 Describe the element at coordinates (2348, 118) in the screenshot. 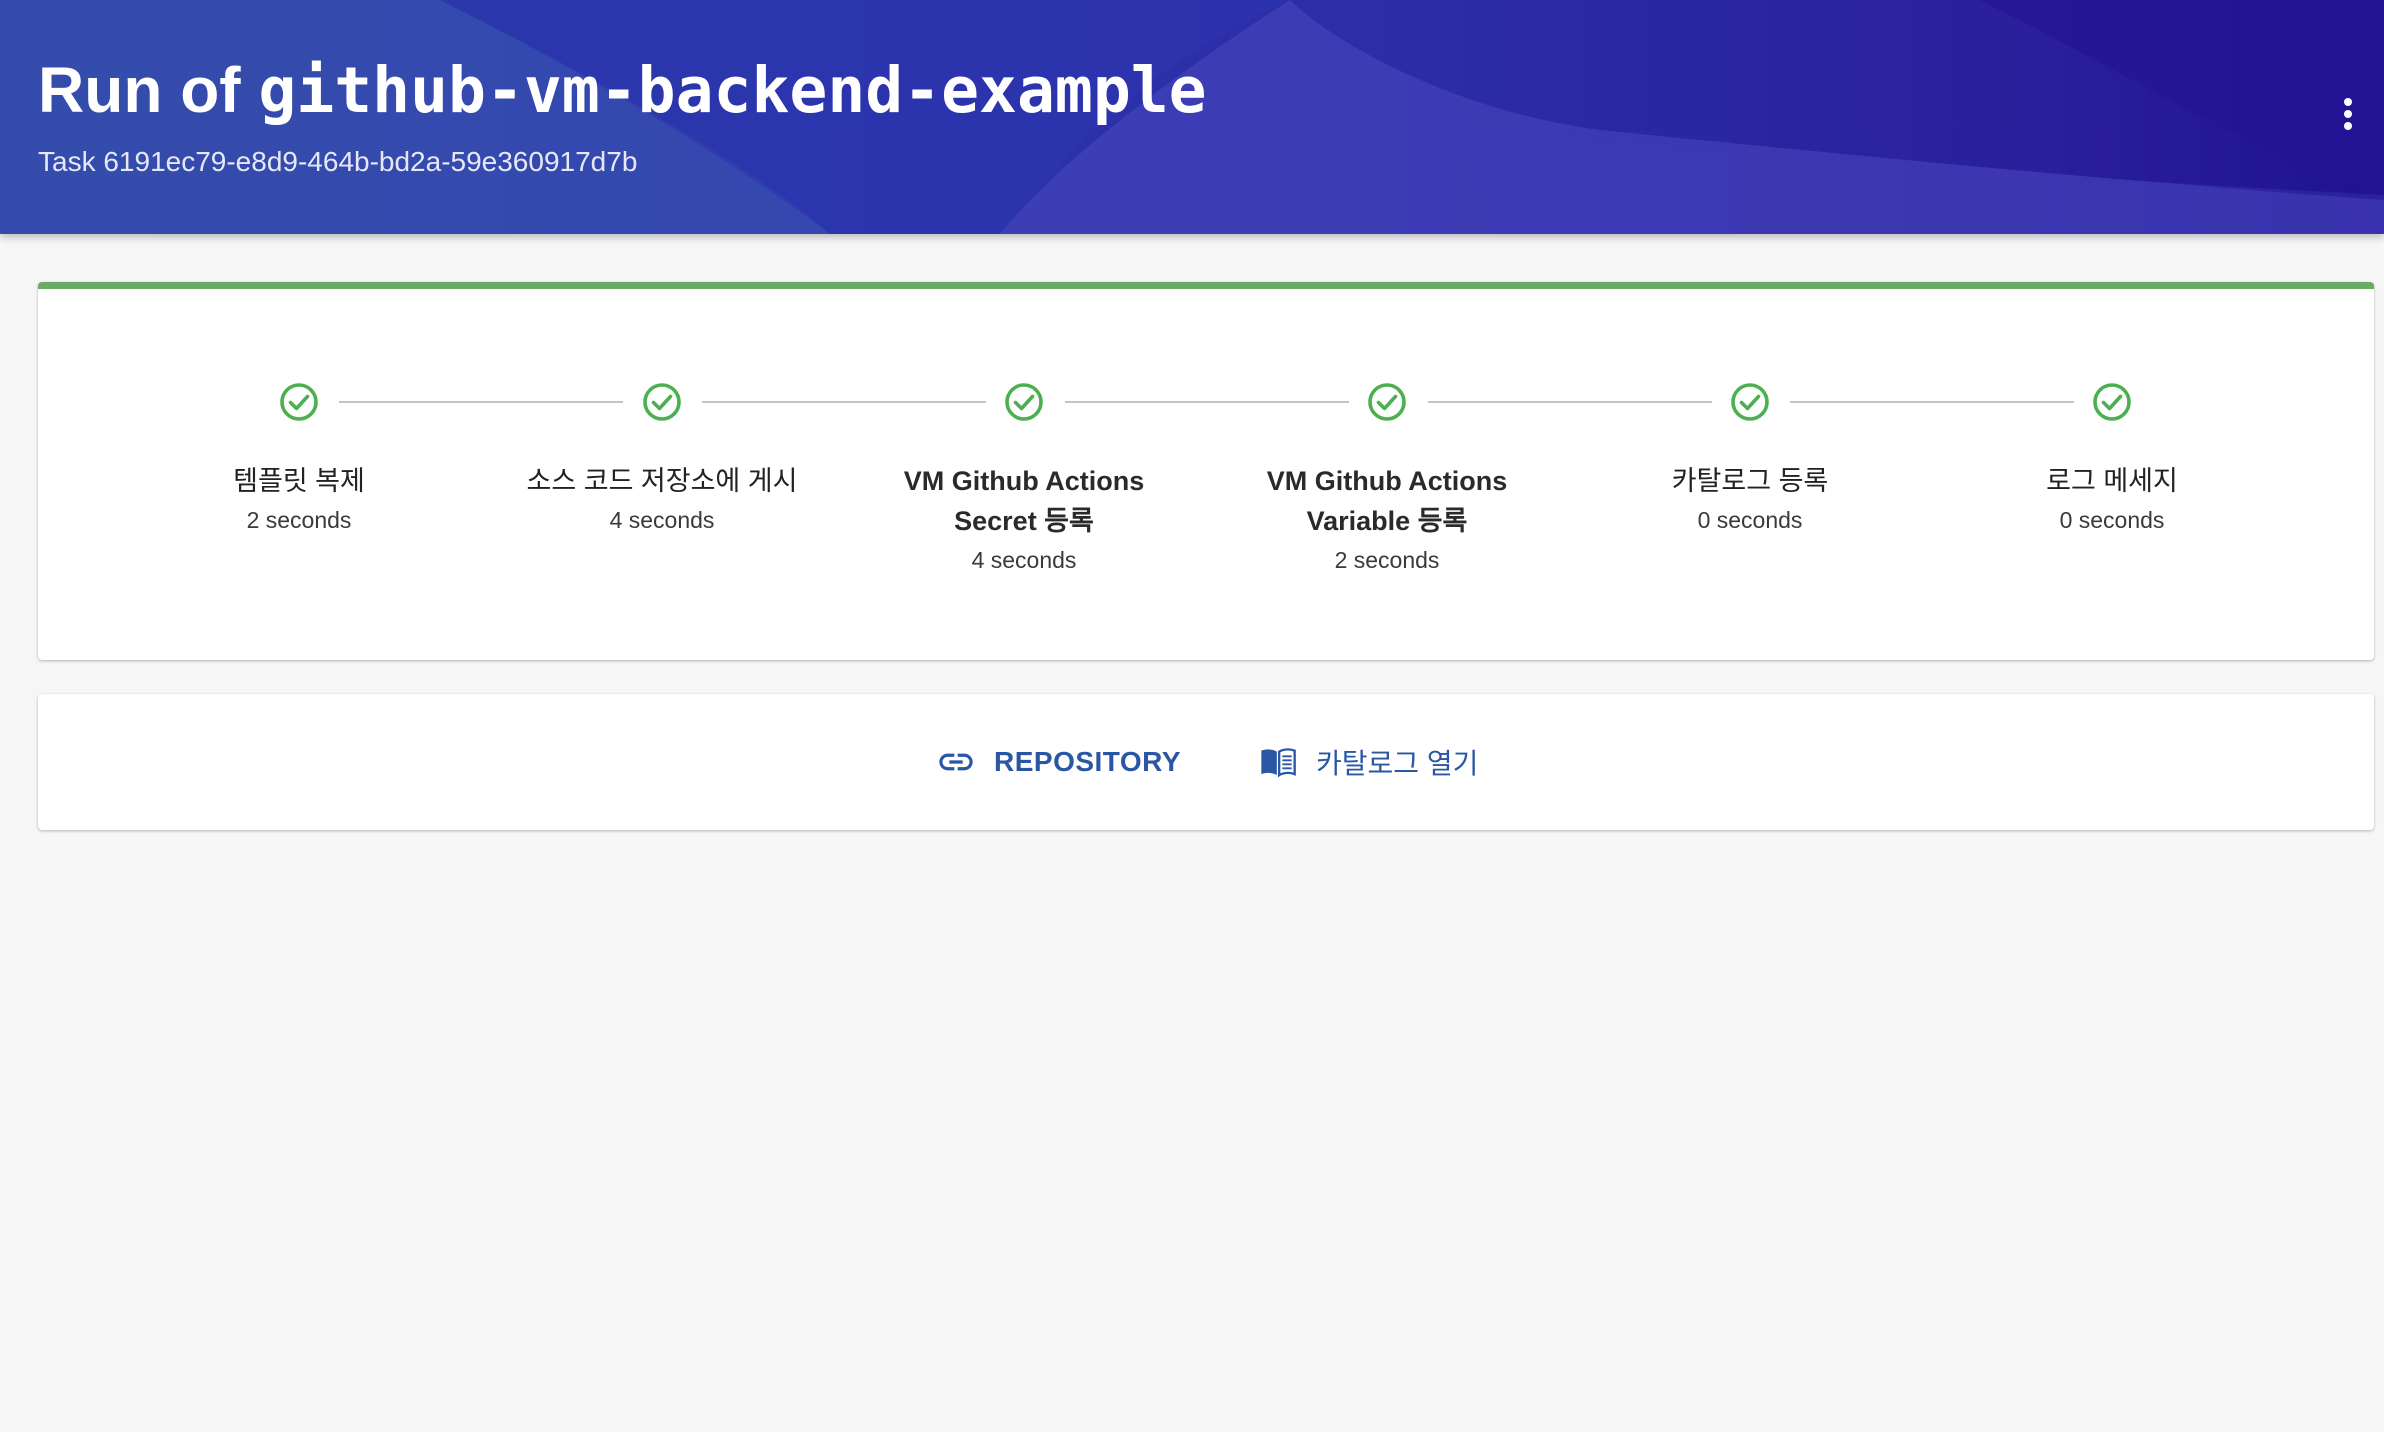

I see `more-vert-icon` at that location.